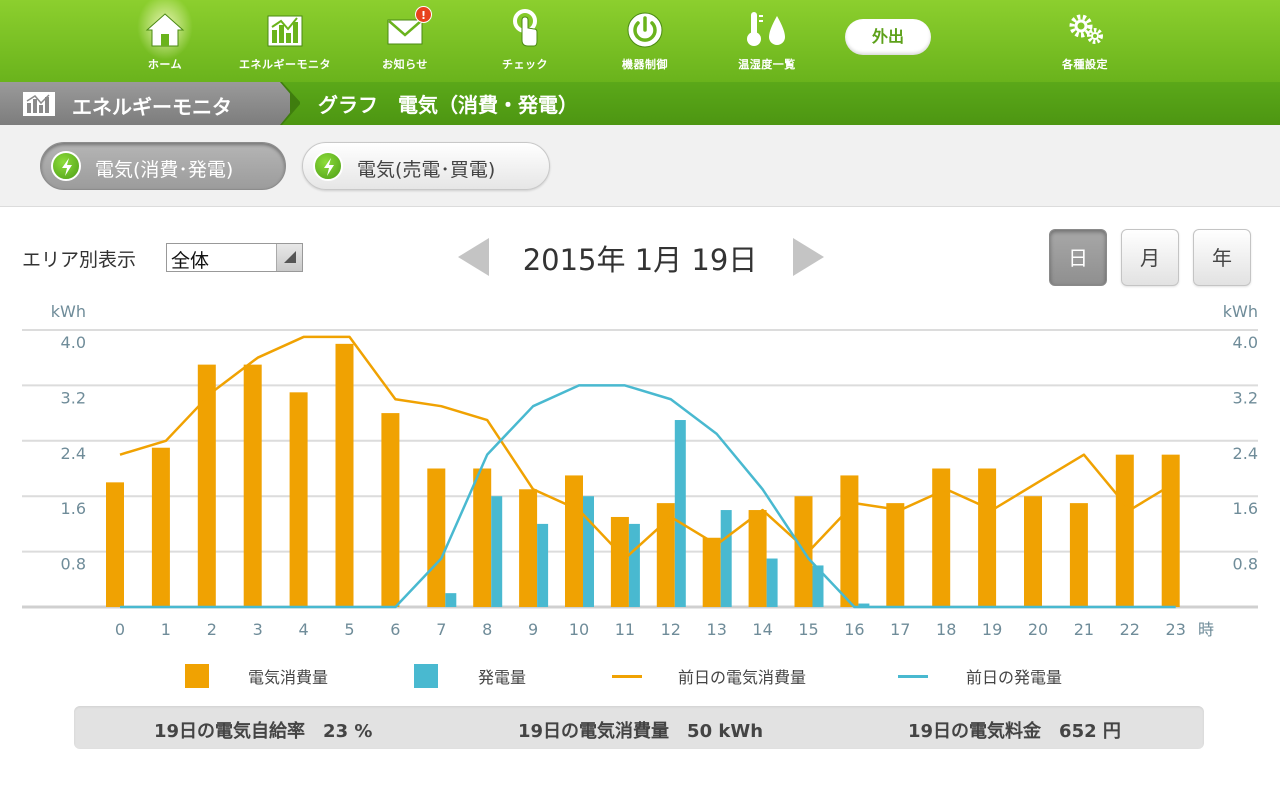  What do you see at coordinates (73, 508) in the screenshot?
I see `y-tick-label-left: 1.6` at bounding box center [73, 508].